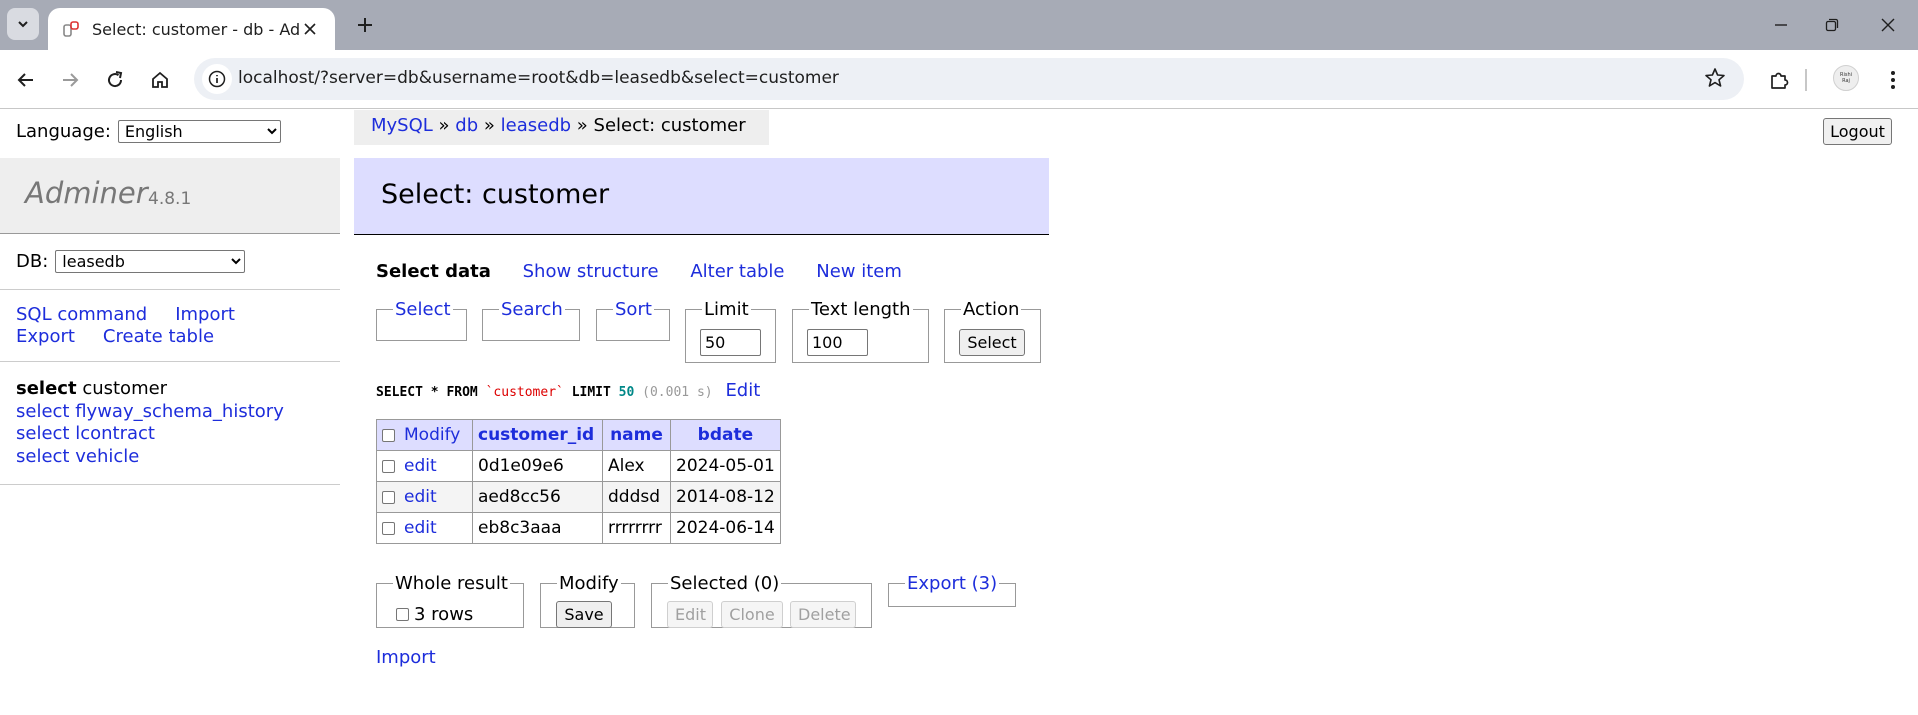 The width and height of the screenshot is (1918, 715). I want to click on reload-button, so click(115, 80).